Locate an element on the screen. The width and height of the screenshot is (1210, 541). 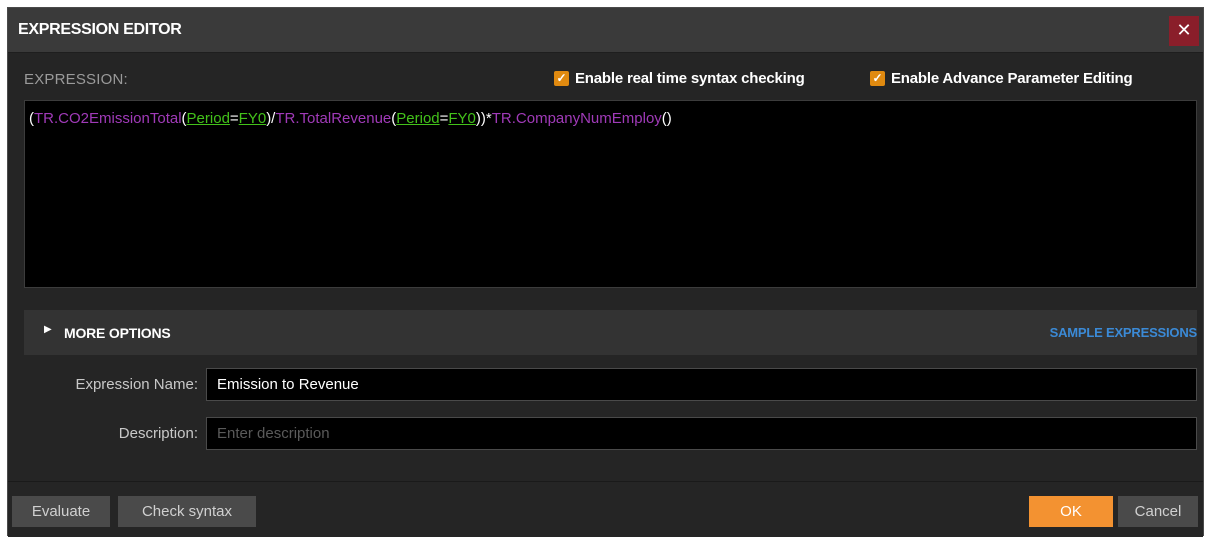
more-options-bar: ▶ MORE OPTIONS SAMPLE EXPRESSIONS is located at coordinates (610, 332).